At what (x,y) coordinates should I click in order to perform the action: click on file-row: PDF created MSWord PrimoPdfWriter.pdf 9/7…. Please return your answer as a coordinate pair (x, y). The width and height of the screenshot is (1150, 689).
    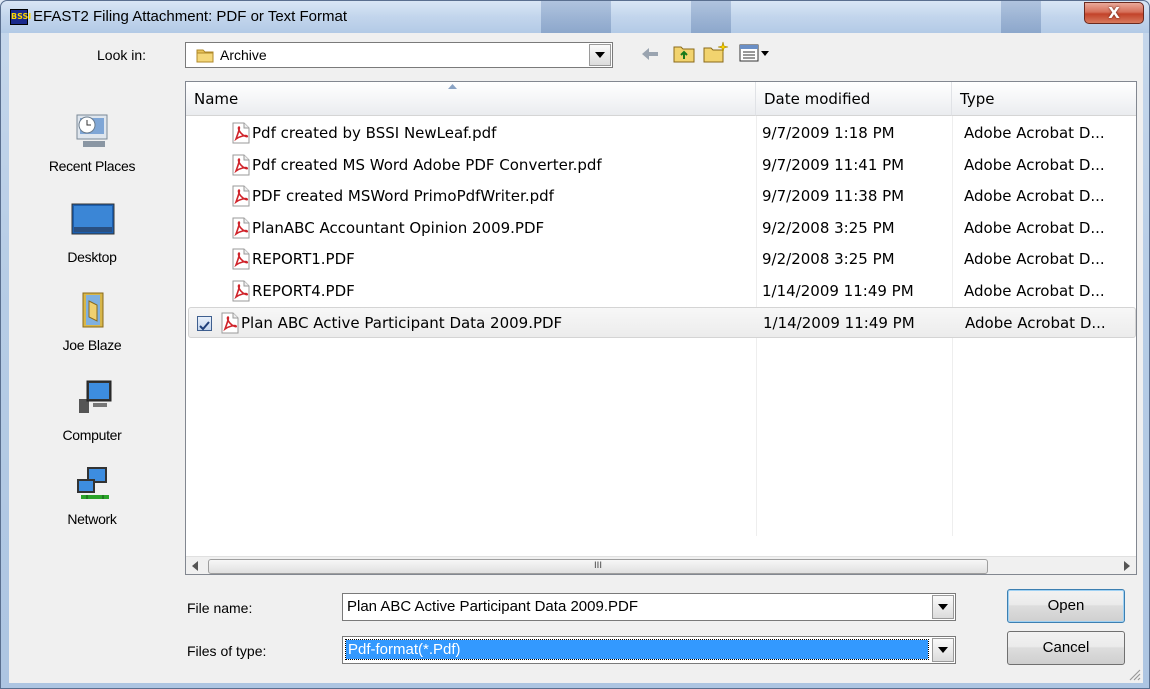
    Looking at the image, I should click on (662, 196).